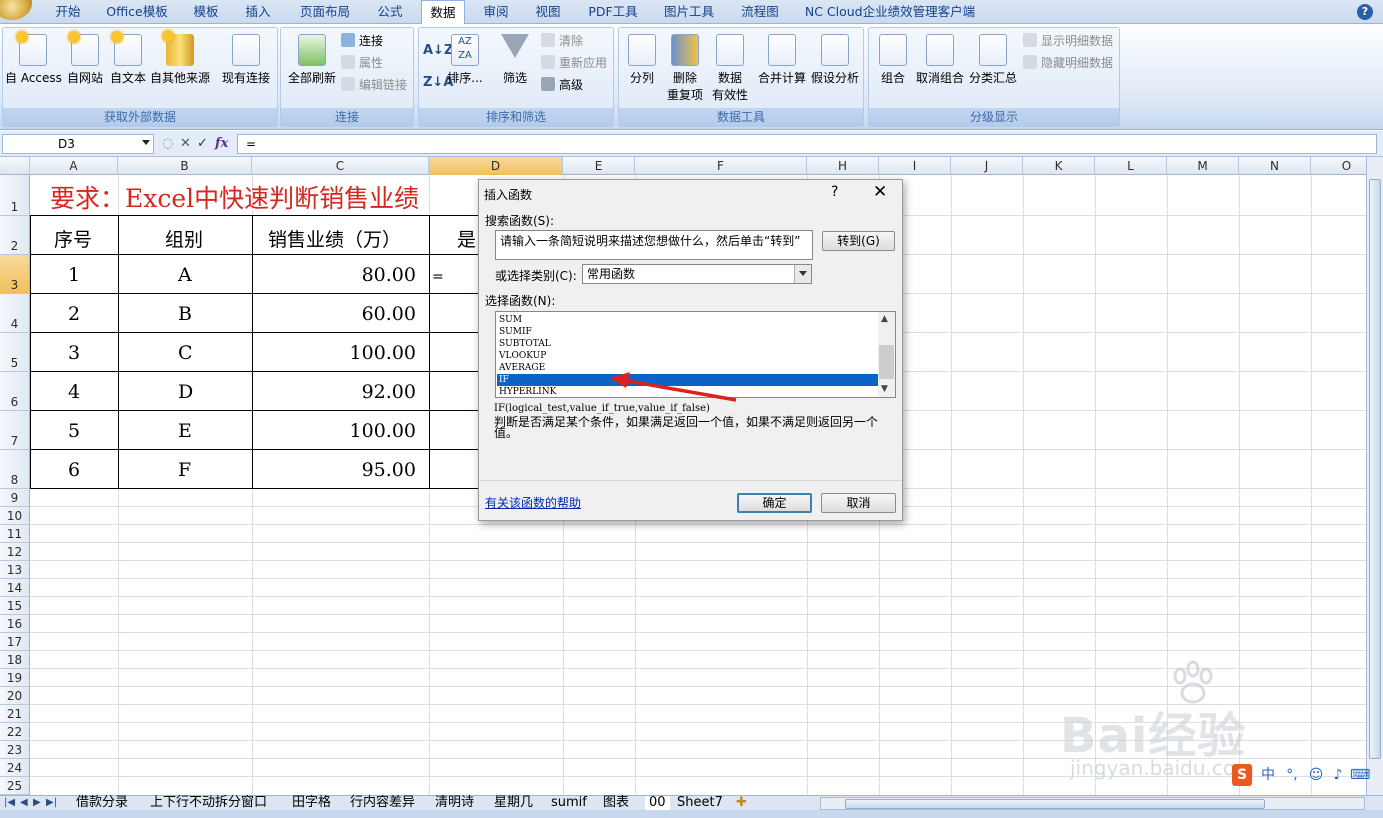 The width and height of the screenshot is (1383, 818). I want to click on row-header-7: 7, so click(15, 430).